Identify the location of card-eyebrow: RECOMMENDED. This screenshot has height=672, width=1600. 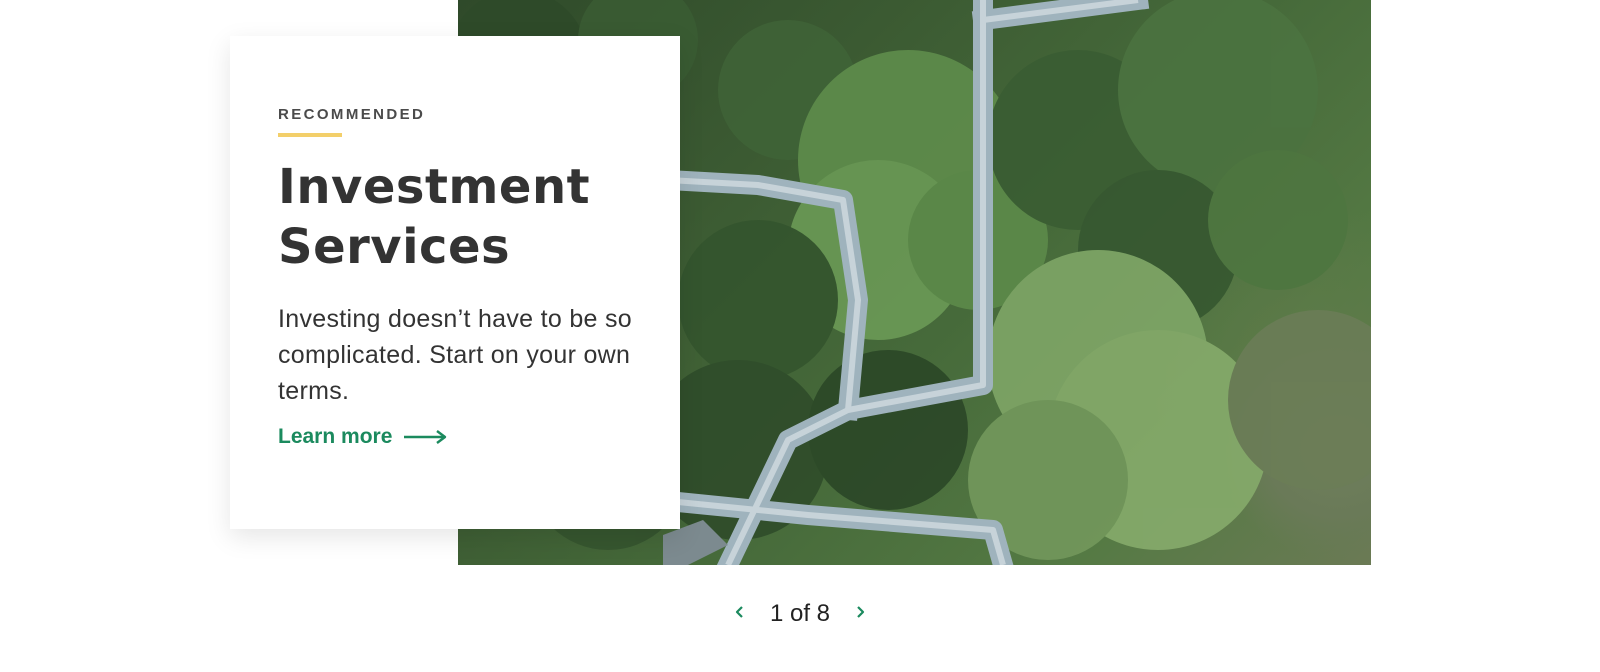
(352, 114).